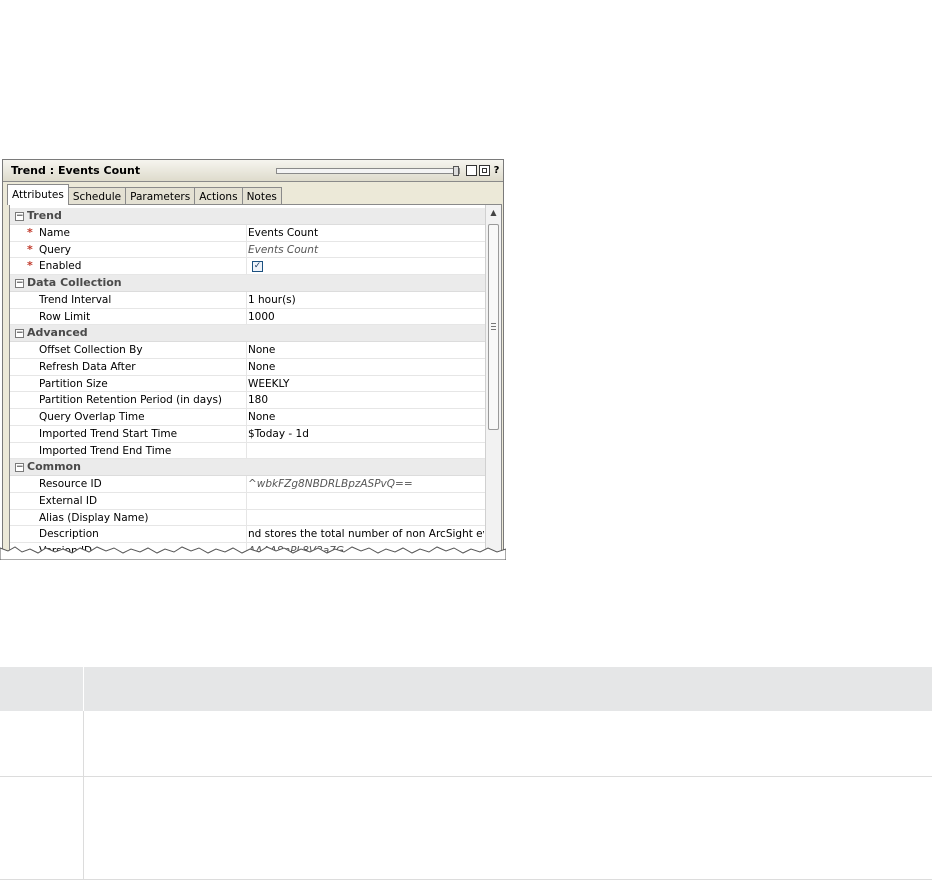 The image size is (932, 882). What do you see at coordinates (54, 467) in the screenshot?
I see `section-label: Common` at bounding box center [54, 467].